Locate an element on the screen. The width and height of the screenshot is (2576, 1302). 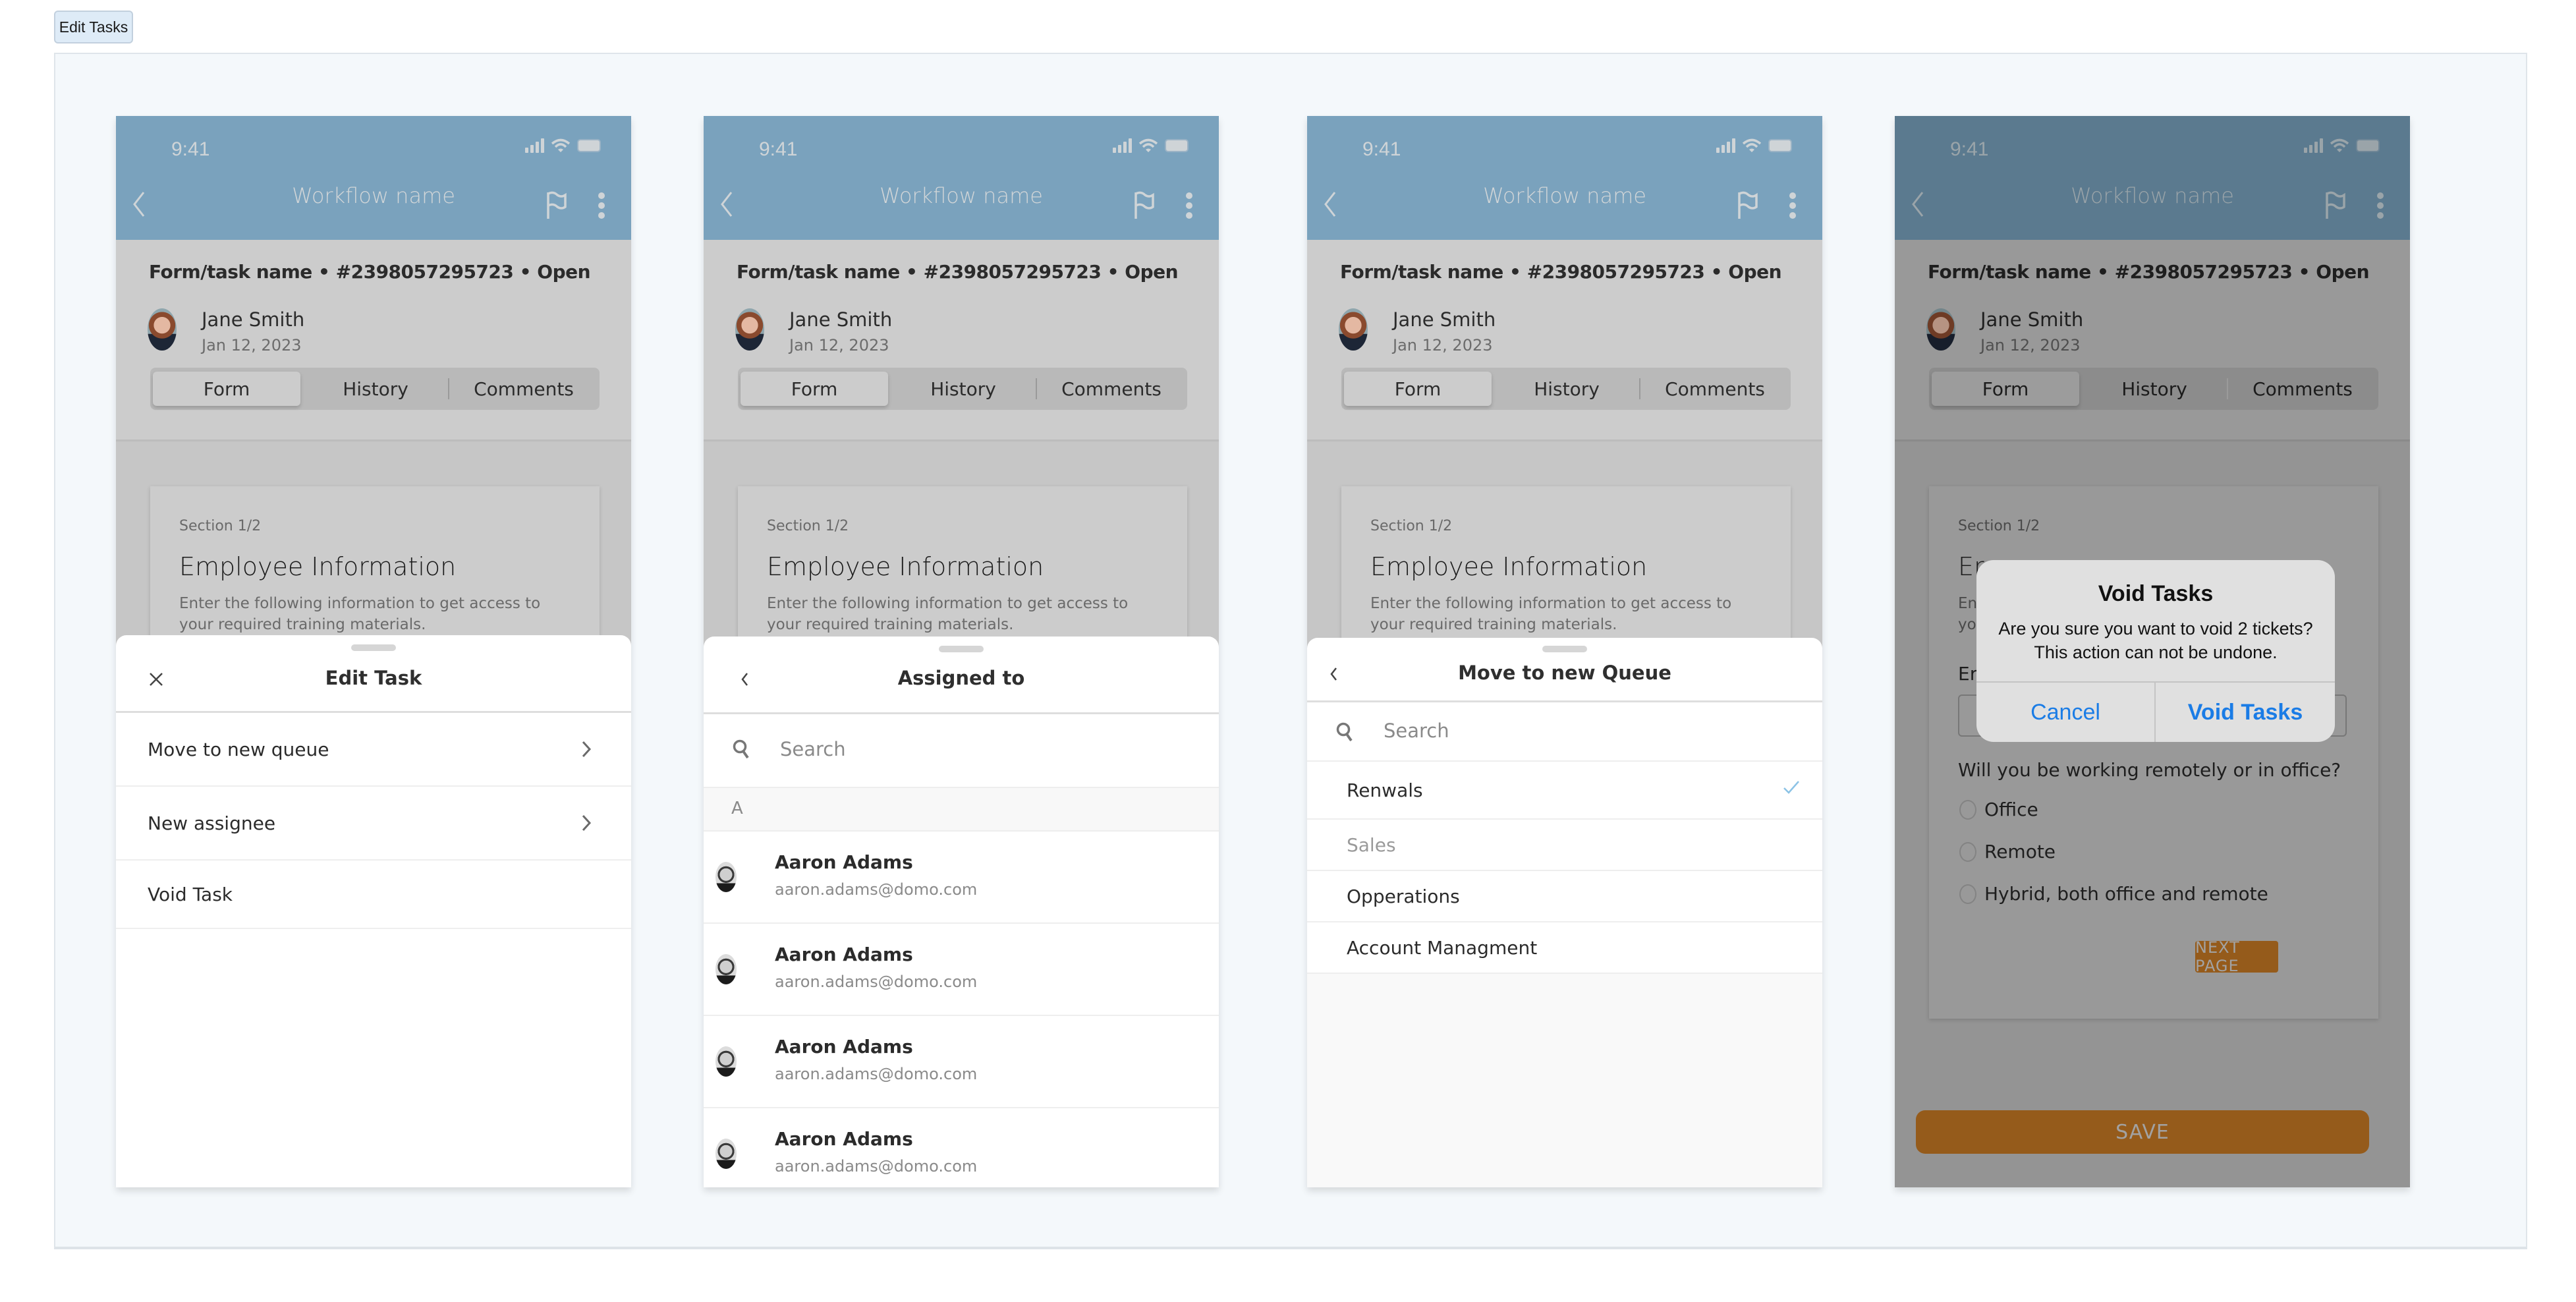
desc-line-2: yo is located at coordinates (1967, 624).